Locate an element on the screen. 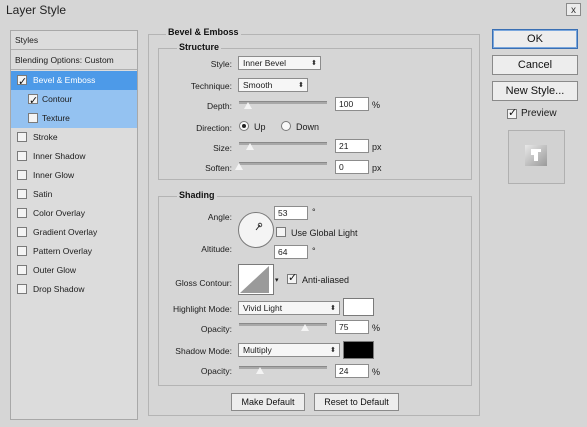 The height and width of the screenshot is (427, 587). preview-thumbnail is located at coordinates (536, 157).